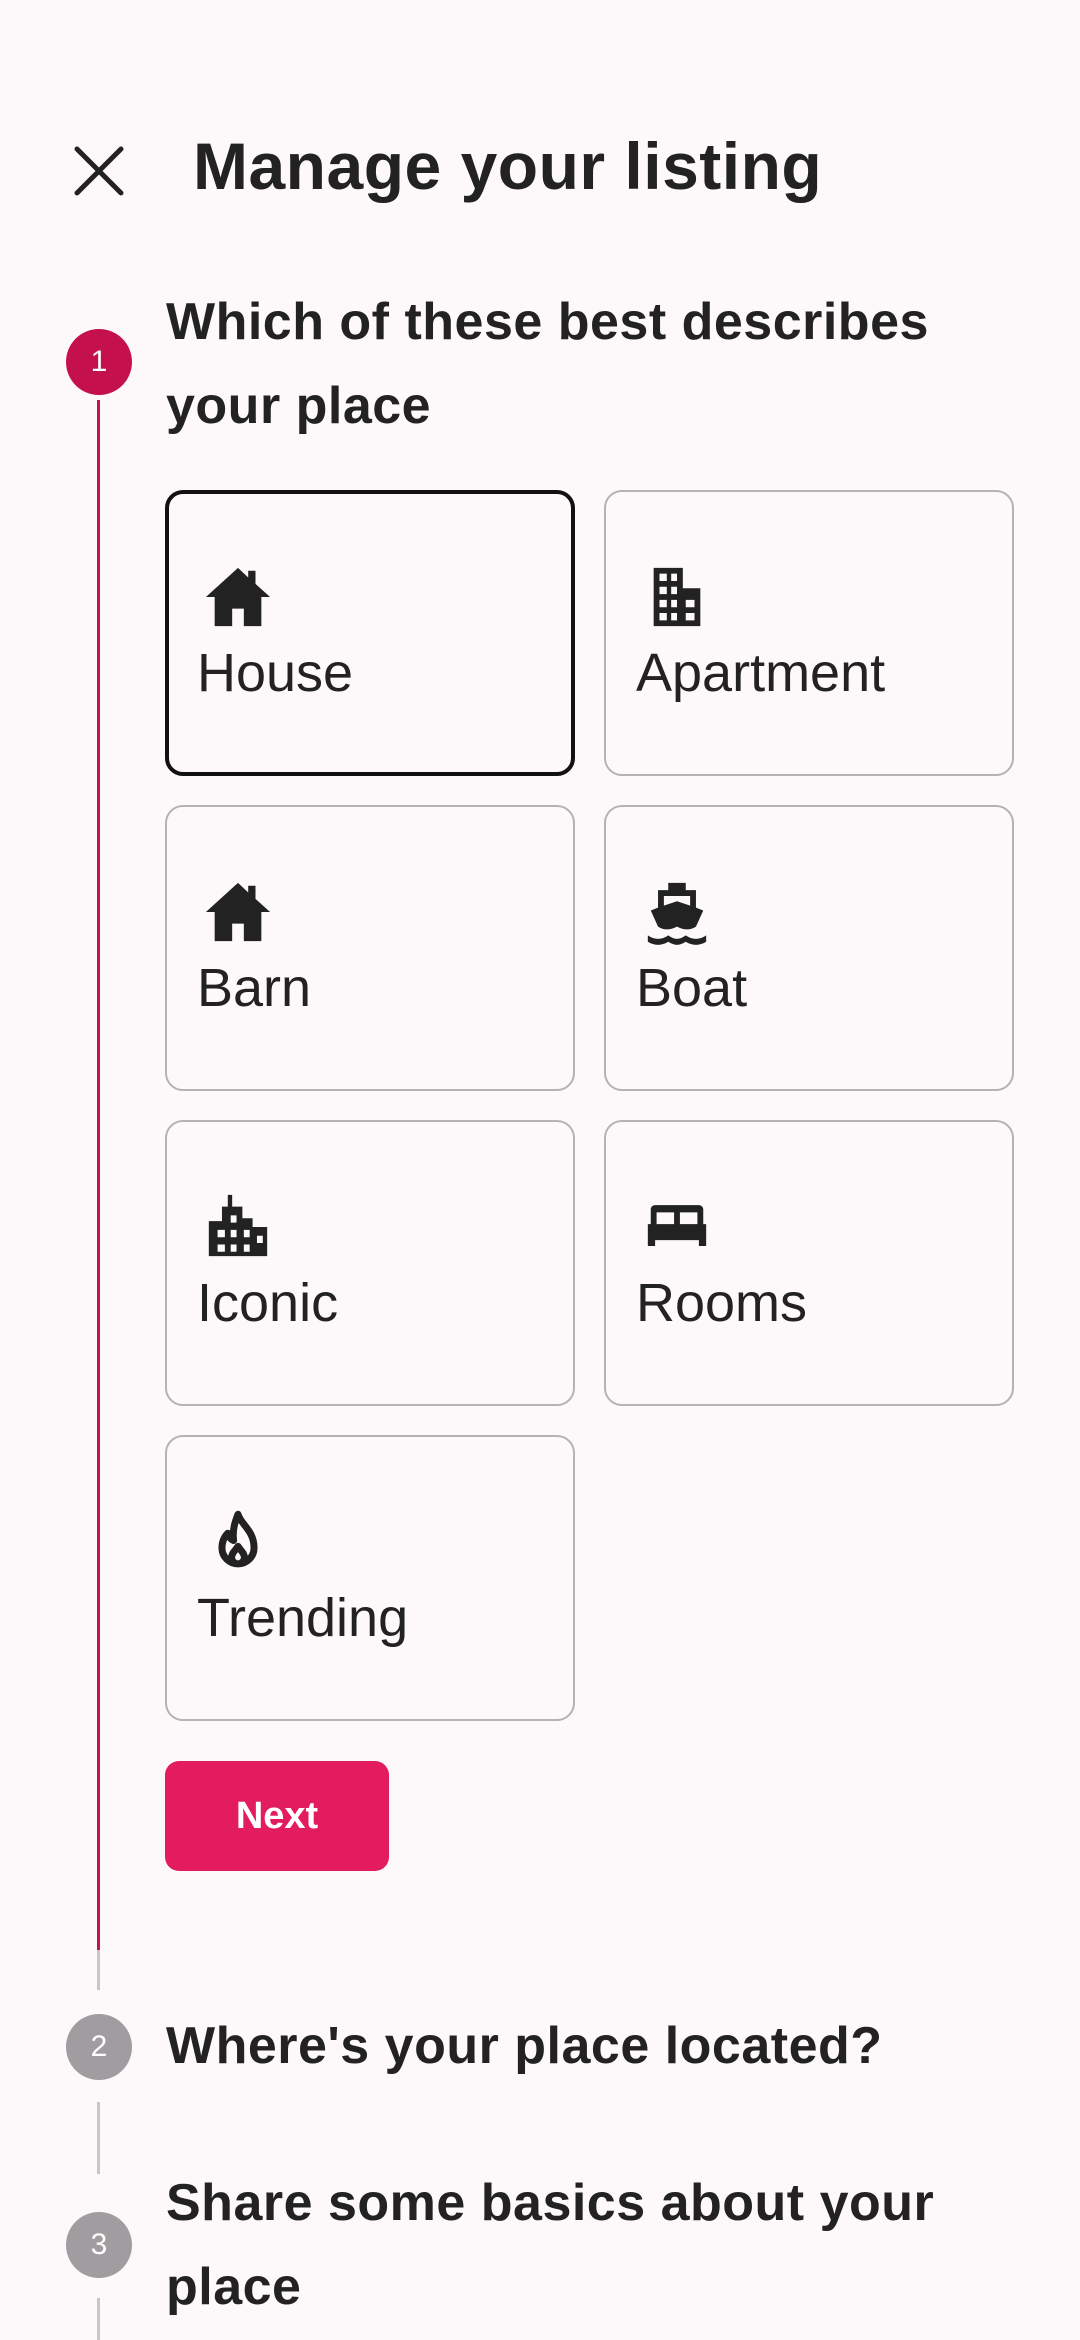  What do you see at coordinates (547, 322) in the screenshot?
I see `step-title-line: Which of these best describes` at bounding box center [547, 322].